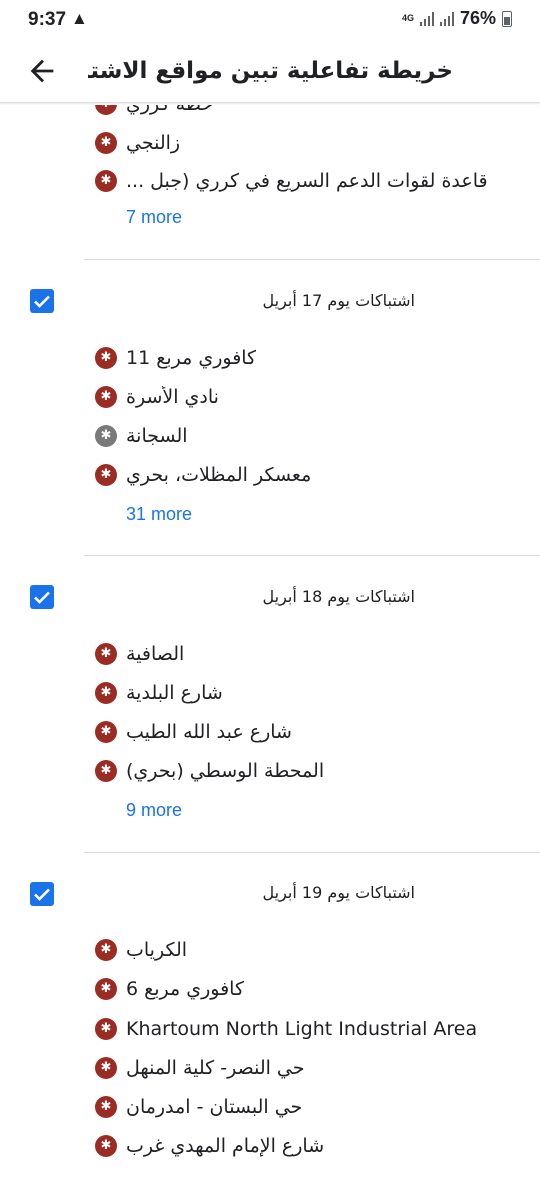 The image size is (540, 1200). What do you see at coordinates (310, 989) in the screenshot?
I see `list-item: ✱ كافوري مربع 6` at bounding box center [310, 989].